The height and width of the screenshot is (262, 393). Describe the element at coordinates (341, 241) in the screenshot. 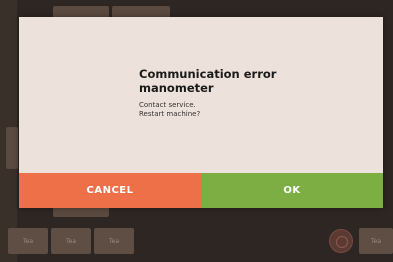

I see `background-round-icon` at that location.